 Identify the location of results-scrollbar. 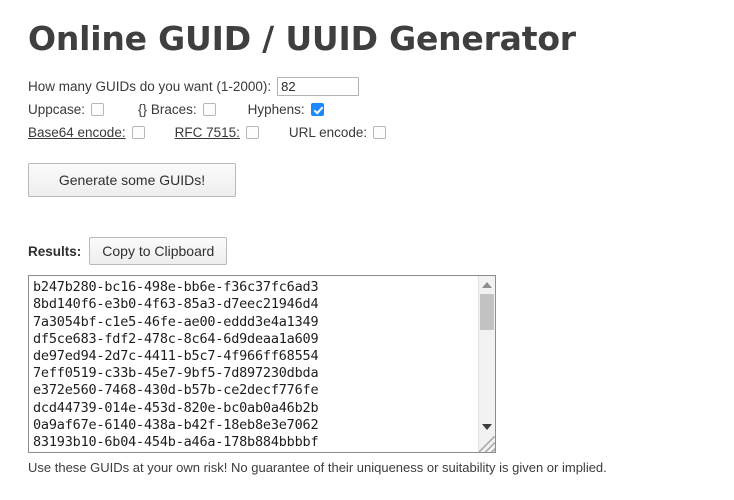
(486, 364).